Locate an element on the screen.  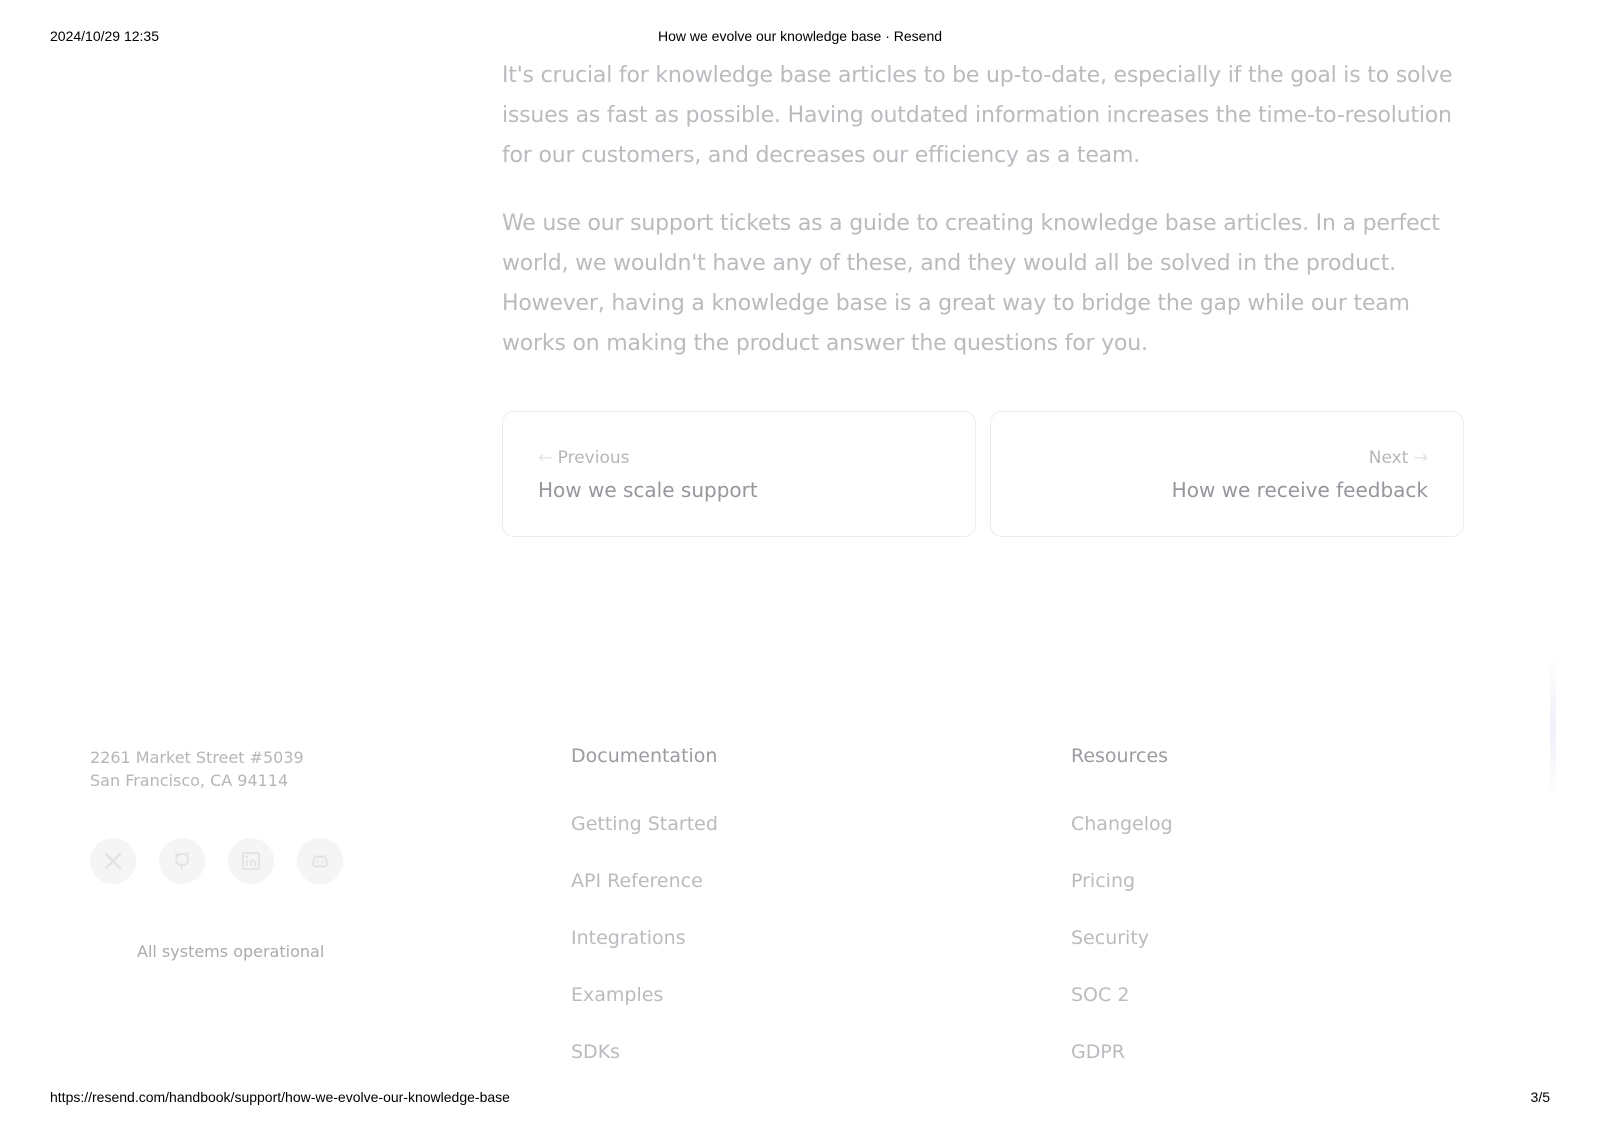
previous-page-card: ← Previous How we scale support is located at coordinates (739, 474).